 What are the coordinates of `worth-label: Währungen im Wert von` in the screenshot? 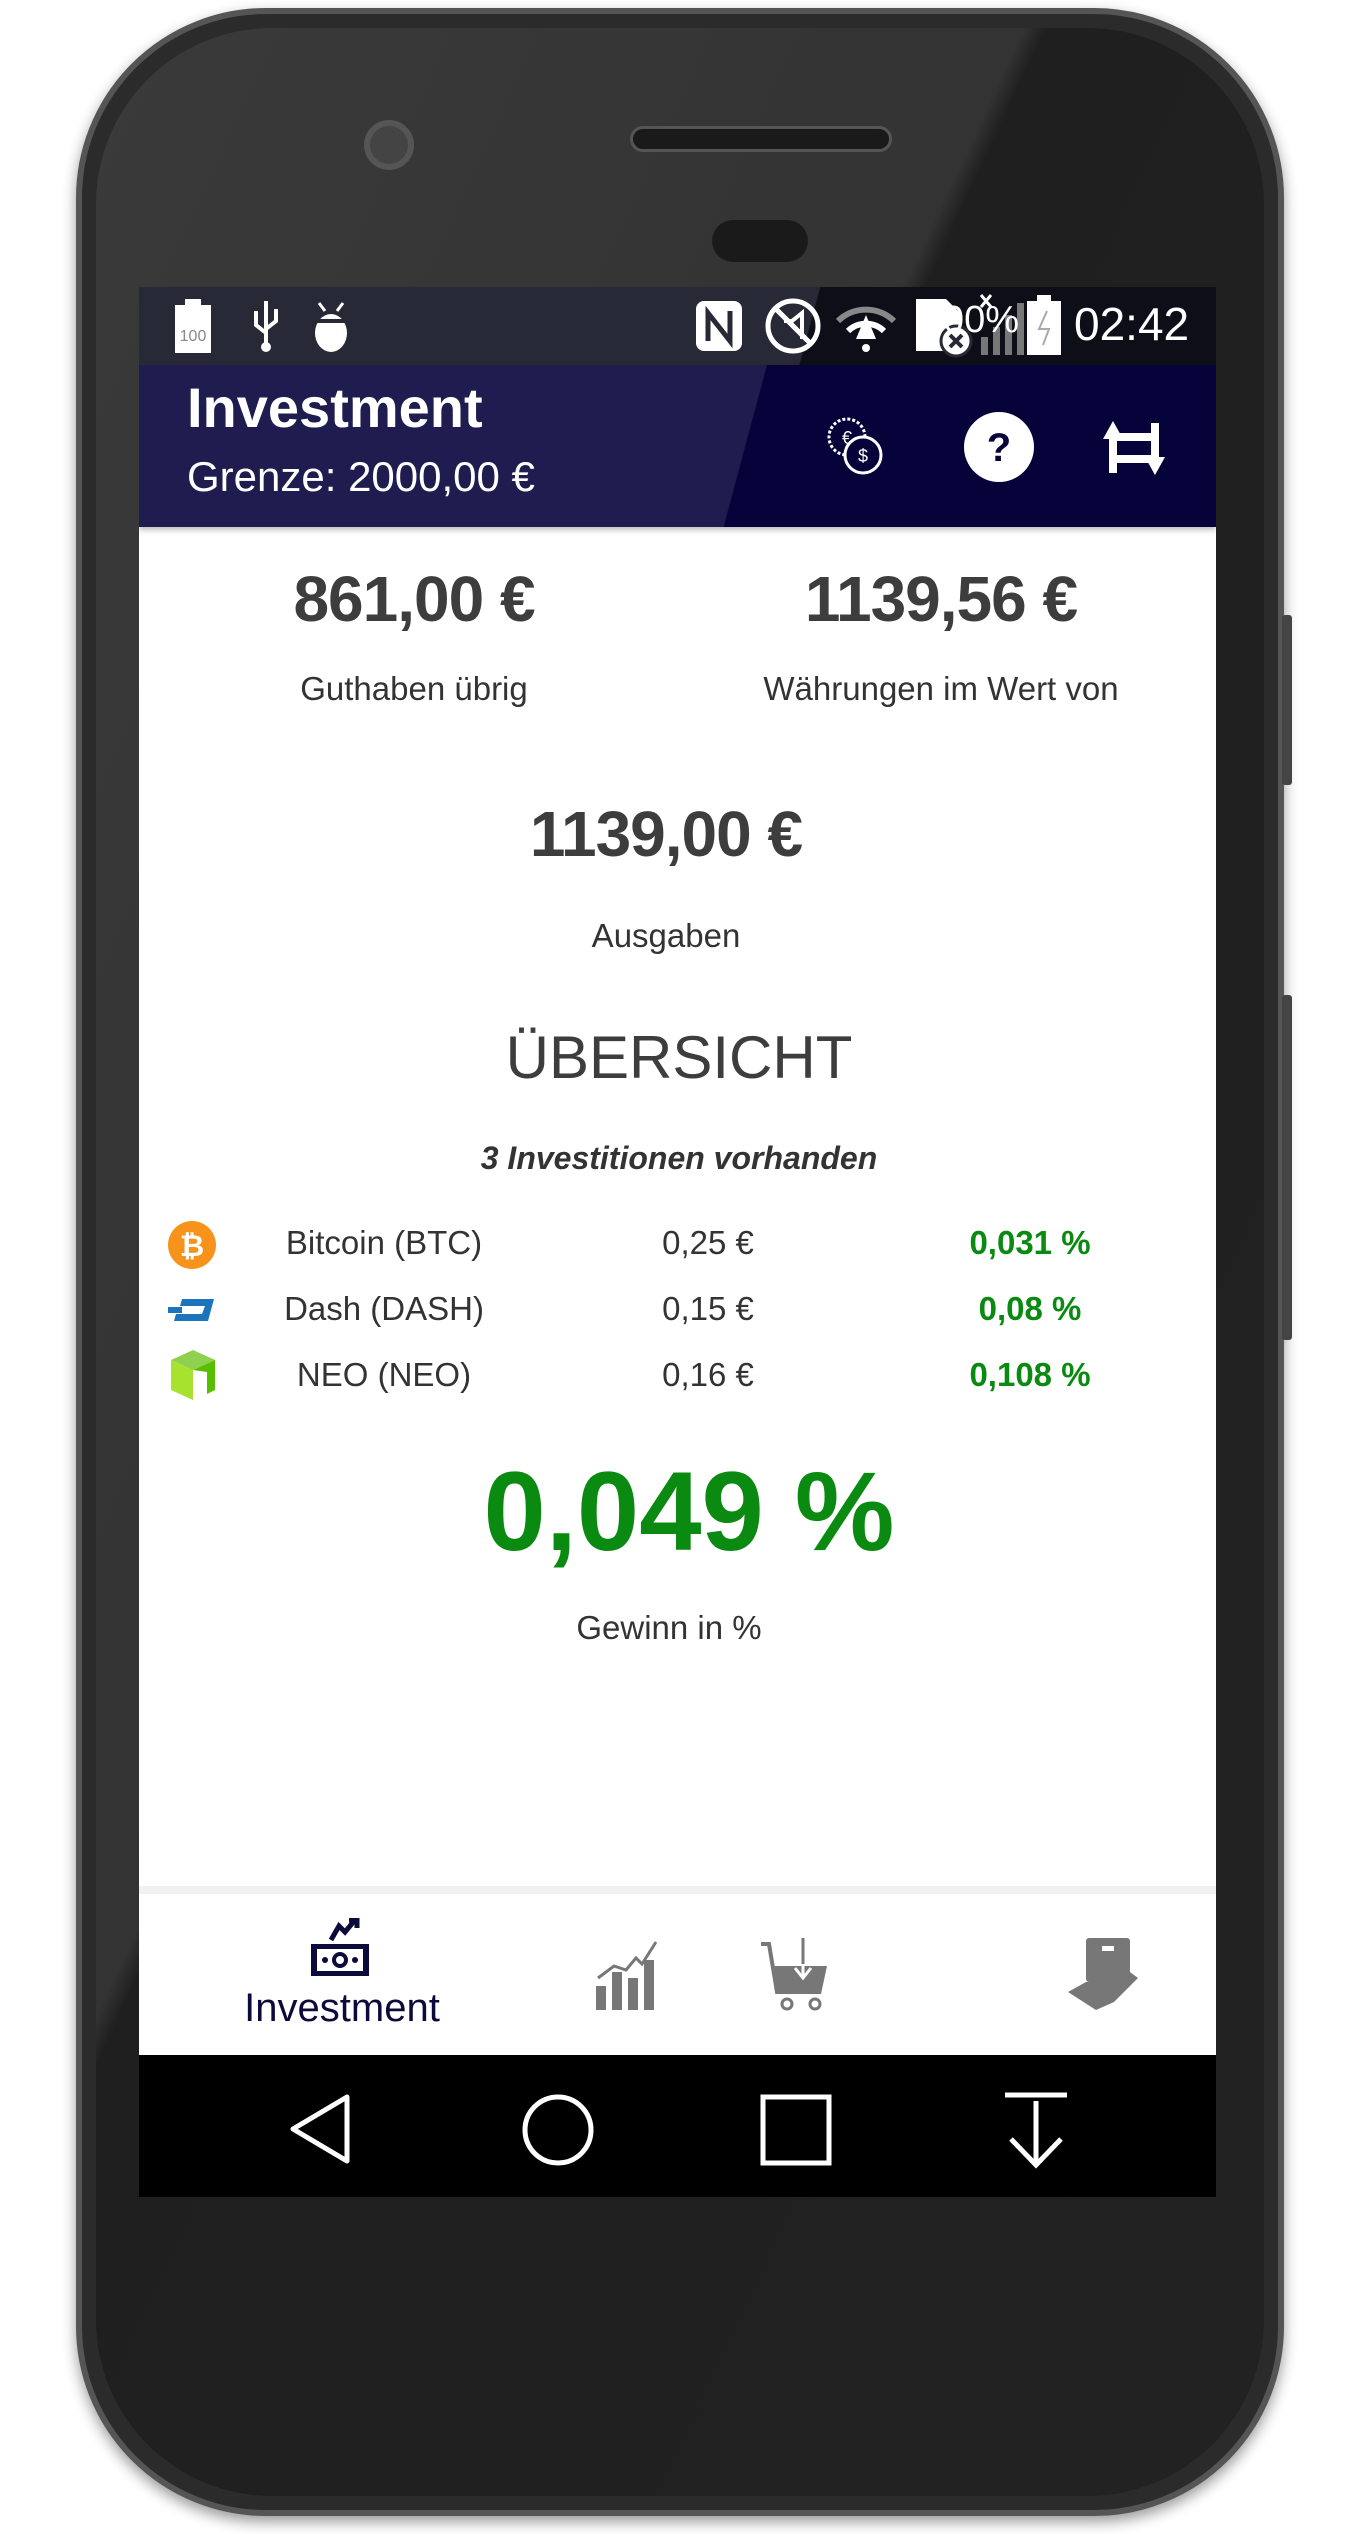 It's located at (941, 688).